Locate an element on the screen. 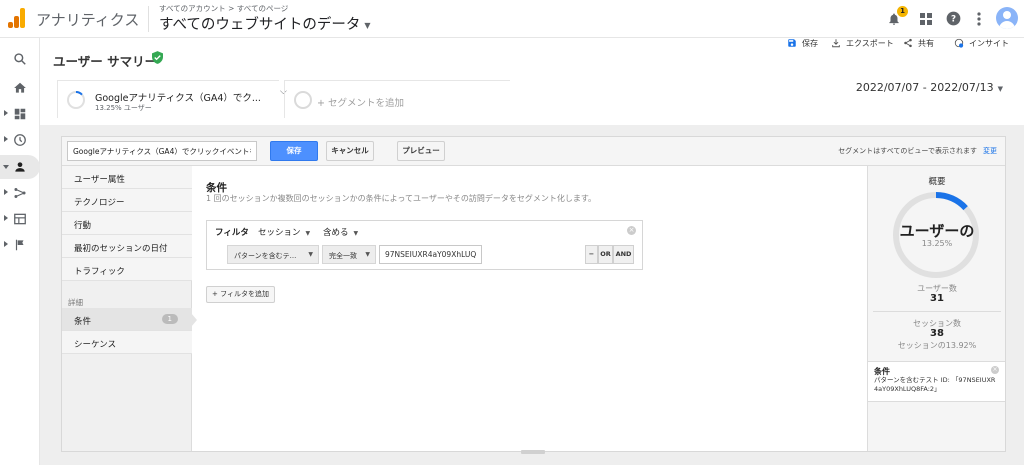 Image resolution: width=1024 pixels, height=465 pixels. active-segment-card: Googleアナリティクス（GA4）でク... 13.25% ユーザー ⌵ is located at coordinates (172, 99).